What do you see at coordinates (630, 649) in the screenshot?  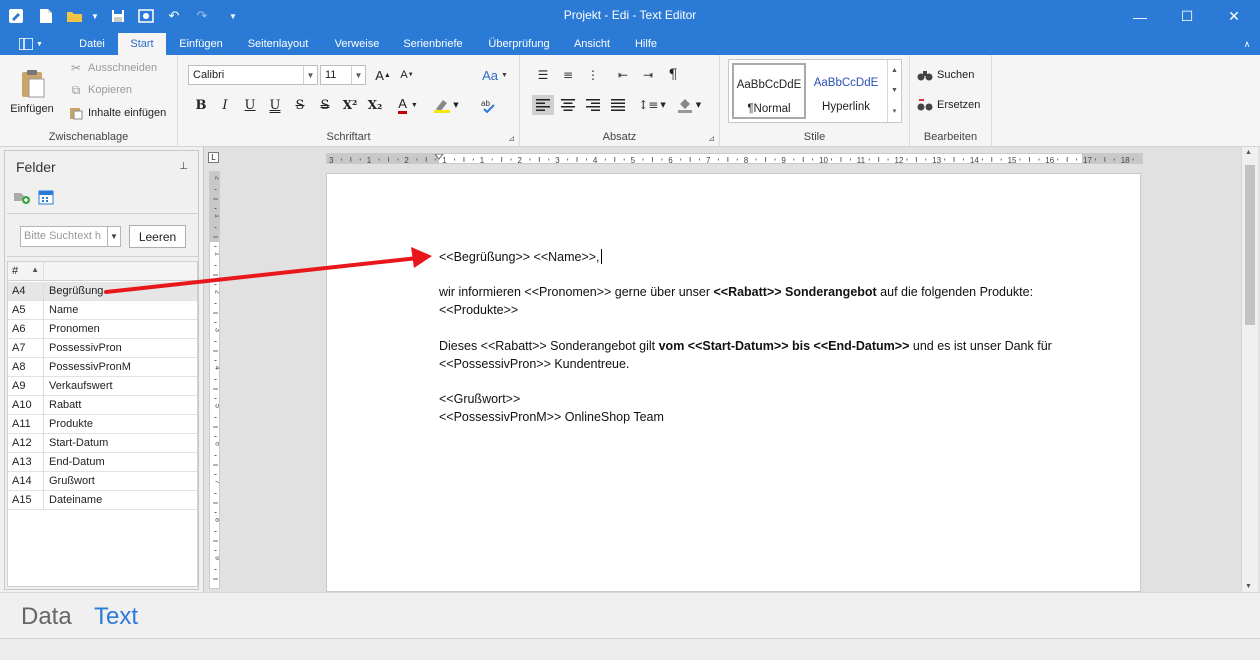 I see `status-bar` at bounding box center [630, 649].